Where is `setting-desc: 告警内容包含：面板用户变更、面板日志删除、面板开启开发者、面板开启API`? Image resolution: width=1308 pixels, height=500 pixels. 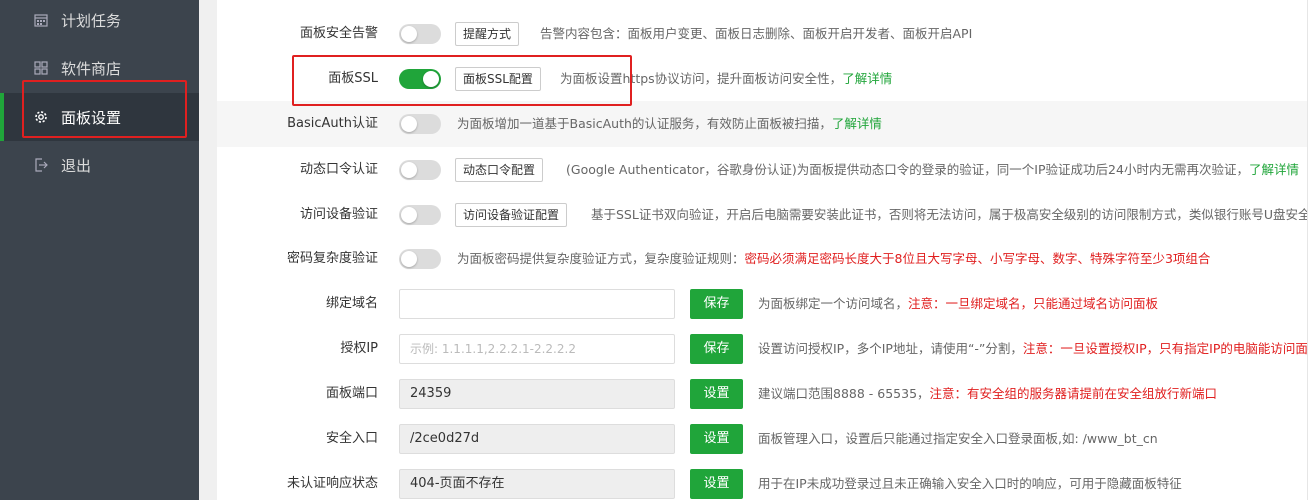
setting-desc: 告警内容包含：面板用户变更、面板日志删除、面板开启开发者、面板开启API is located at coordinates (756, 33).